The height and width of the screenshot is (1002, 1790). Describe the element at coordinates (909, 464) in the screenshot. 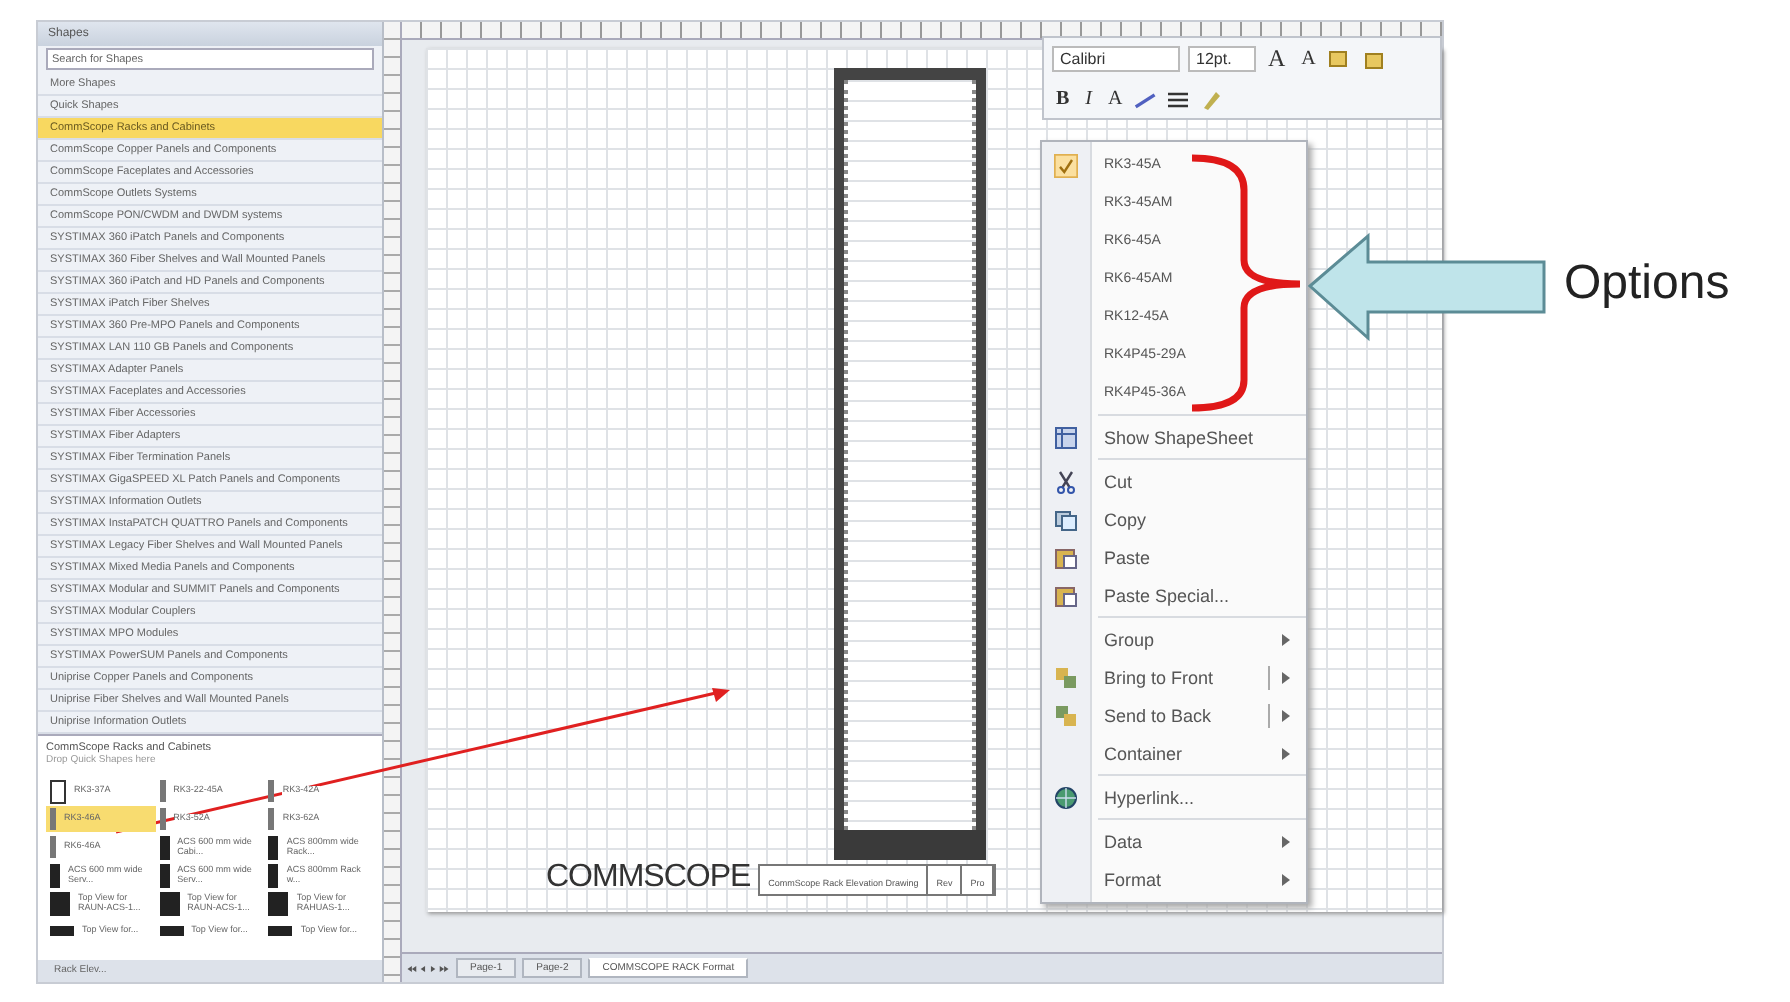

I see `rack-shape` at that location.